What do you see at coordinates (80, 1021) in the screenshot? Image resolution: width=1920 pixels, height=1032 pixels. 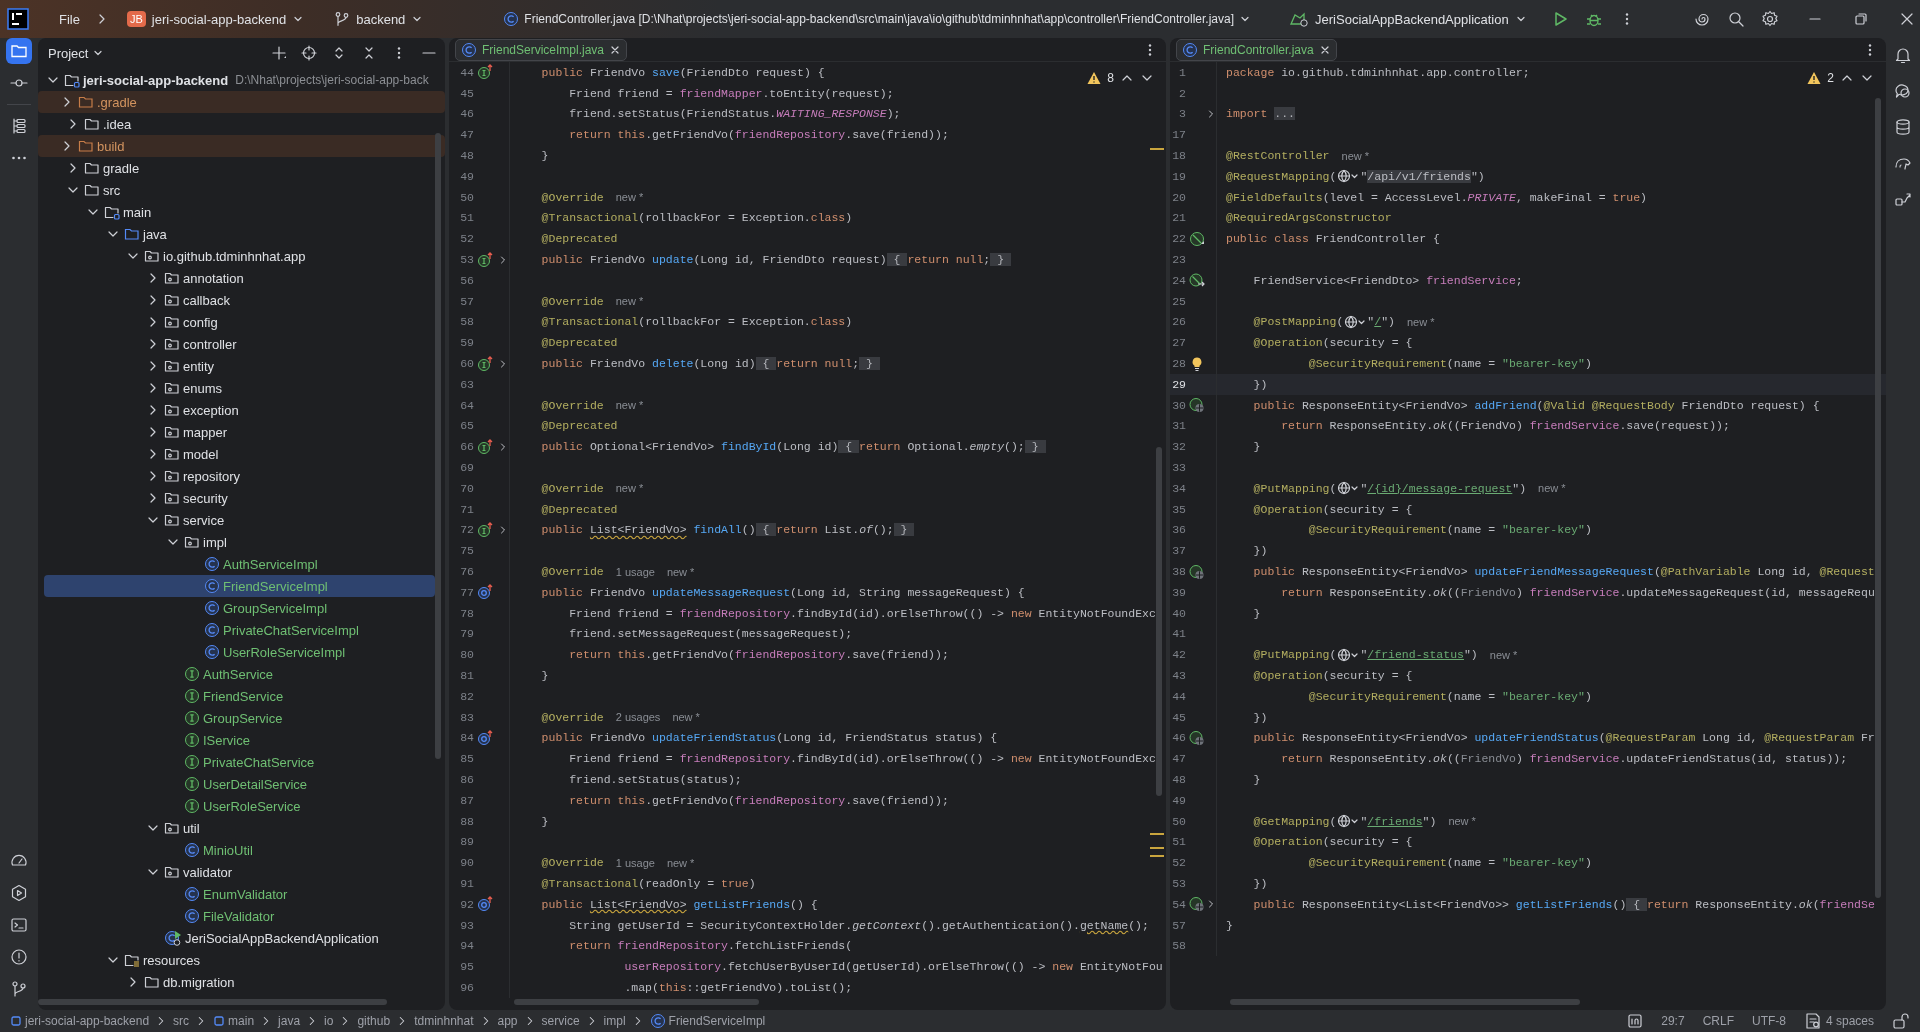 I see `breadcrumb-item: jeri-social-app-backend` at bounding box center [80, 1021].